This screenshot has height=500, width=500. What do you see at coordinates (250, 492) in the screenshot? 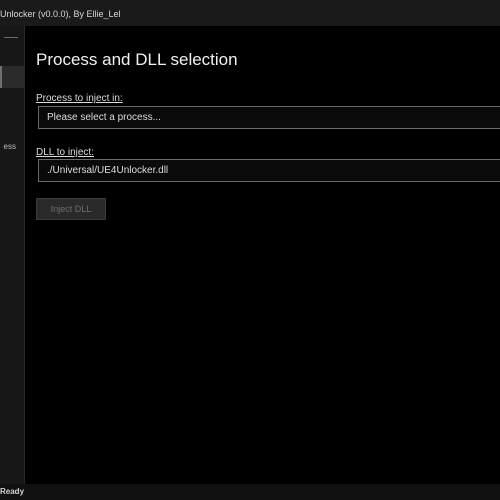
I see `status-bar: Ready` at bounding box center [250, 492].